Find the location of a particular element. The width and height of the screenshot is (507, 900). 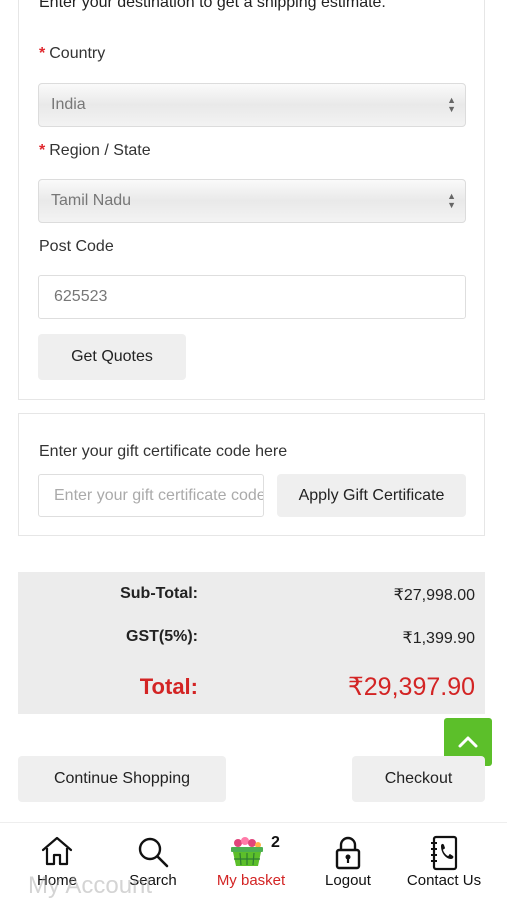

nav-label-home: Home is located at coordinates (56, 880).